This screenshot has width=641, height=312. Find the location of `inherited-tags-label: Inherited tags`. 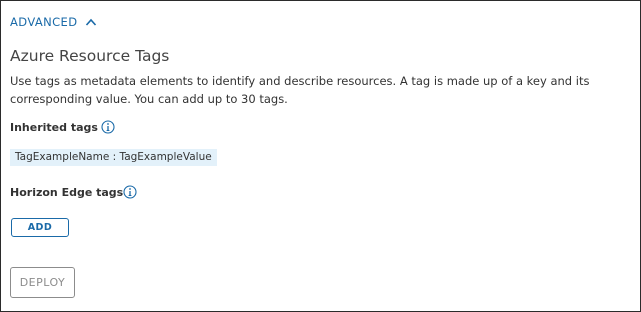

inherited-tags-label: Inherited tags is located at coordinates (54, 127).